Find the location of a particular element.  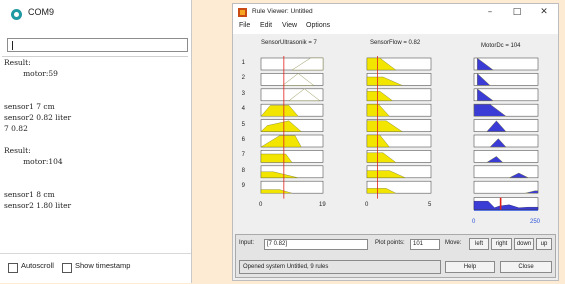

flow-axis-max: 5 is located at coordinates (430, 205).